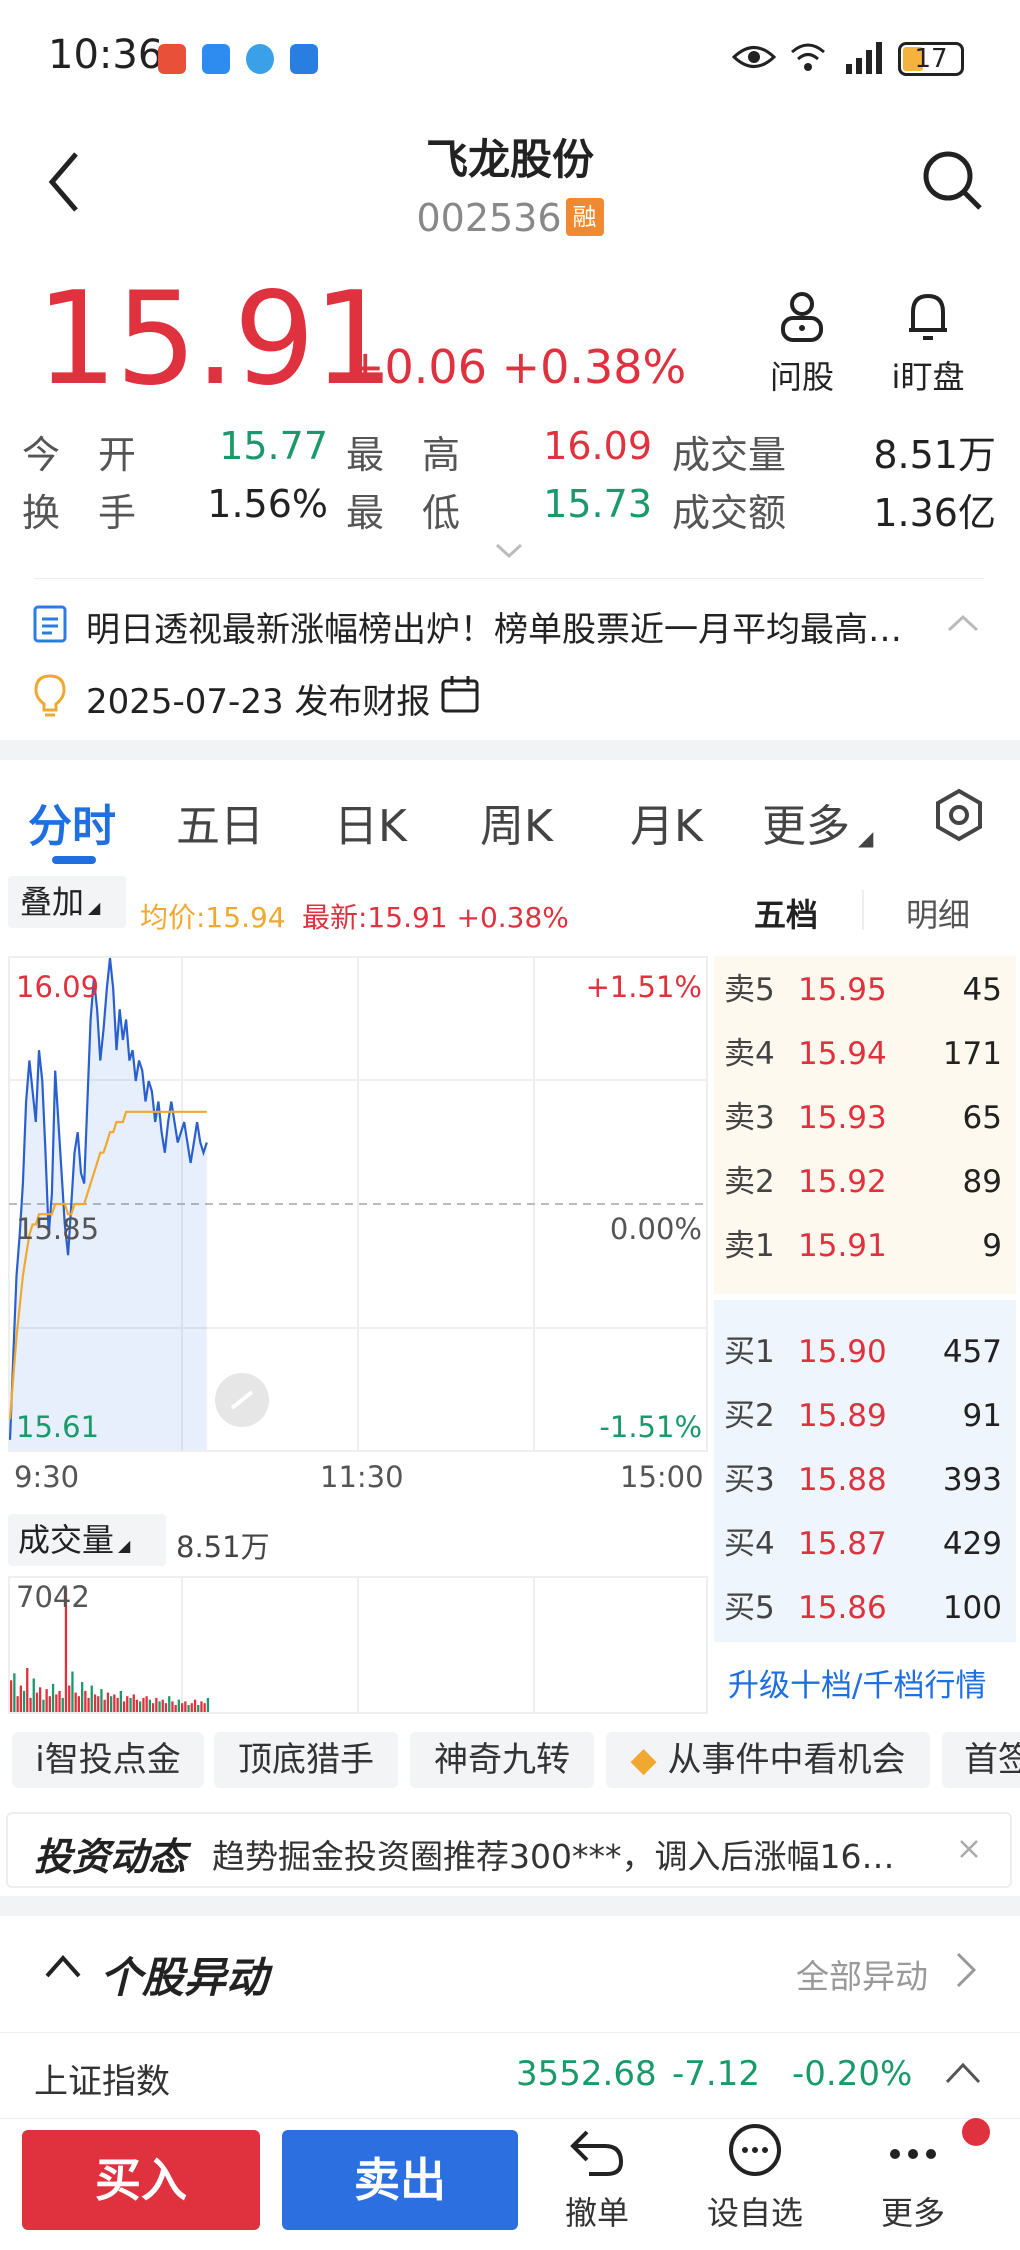 This screenshot has height=2250, width=1020. I want to click on buy-order-row: 买3 15.88 393, so click(866, 1480).